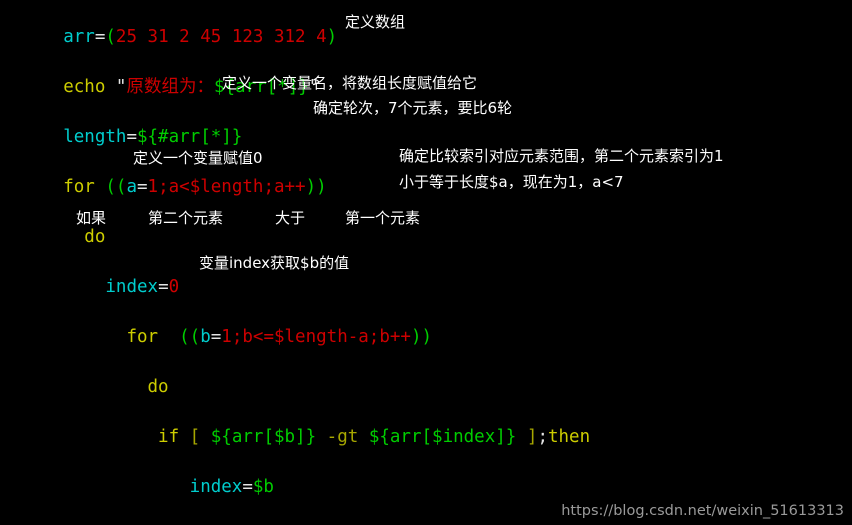  I want to click on token-expansion-arr-b: ${arr[$b]}, so click(263, 437).